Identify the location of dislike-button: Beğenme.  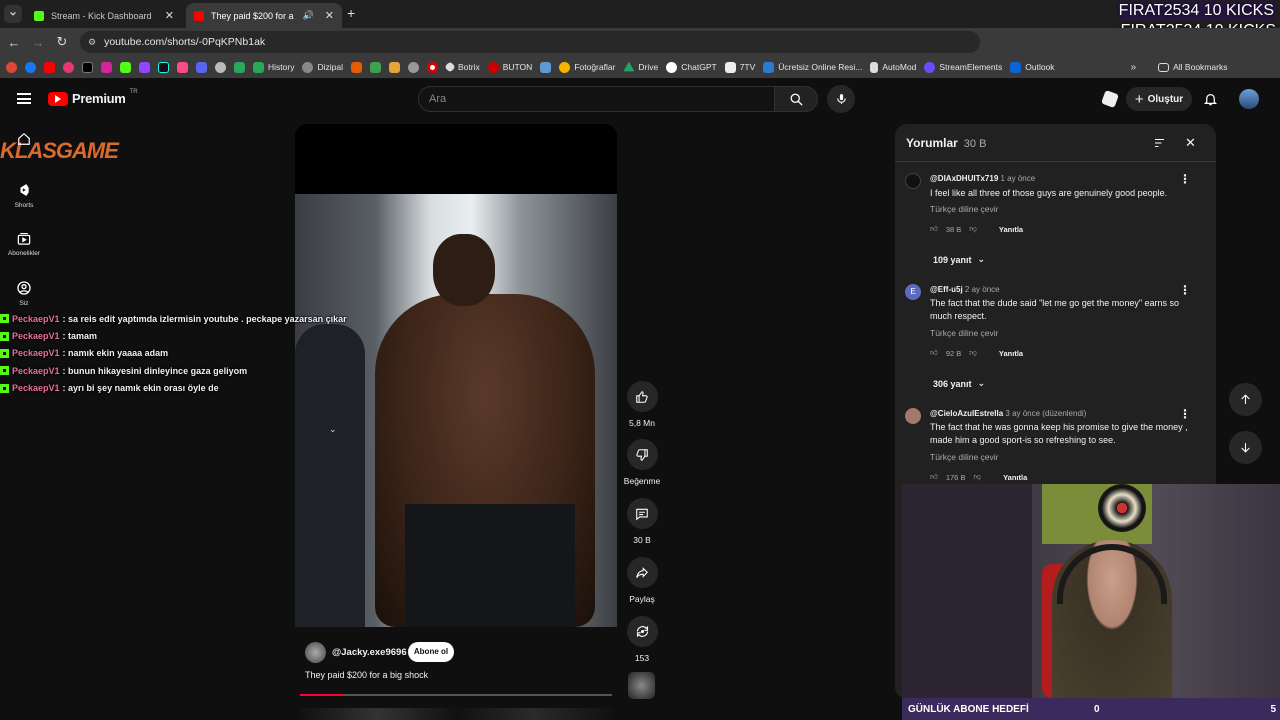
(642, 462).